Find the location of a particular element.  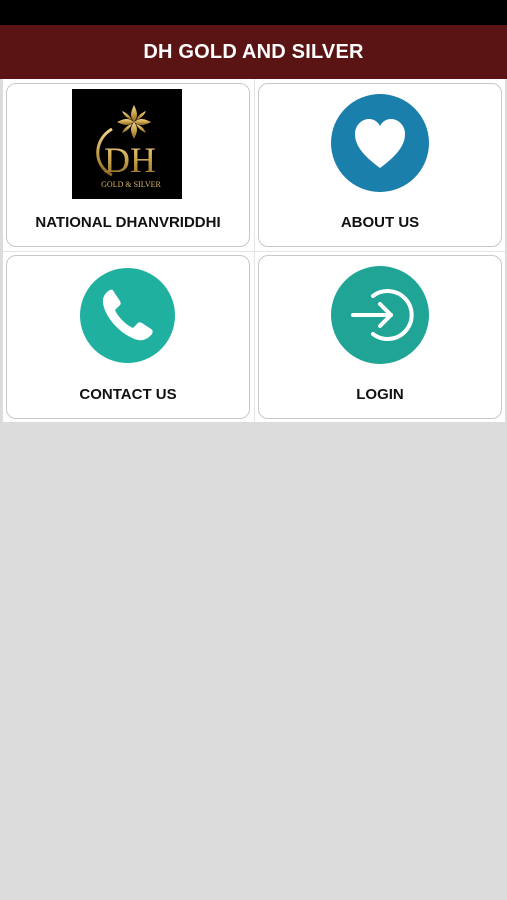

tile-label: CONTACT US is located at coordinates (128, 394).